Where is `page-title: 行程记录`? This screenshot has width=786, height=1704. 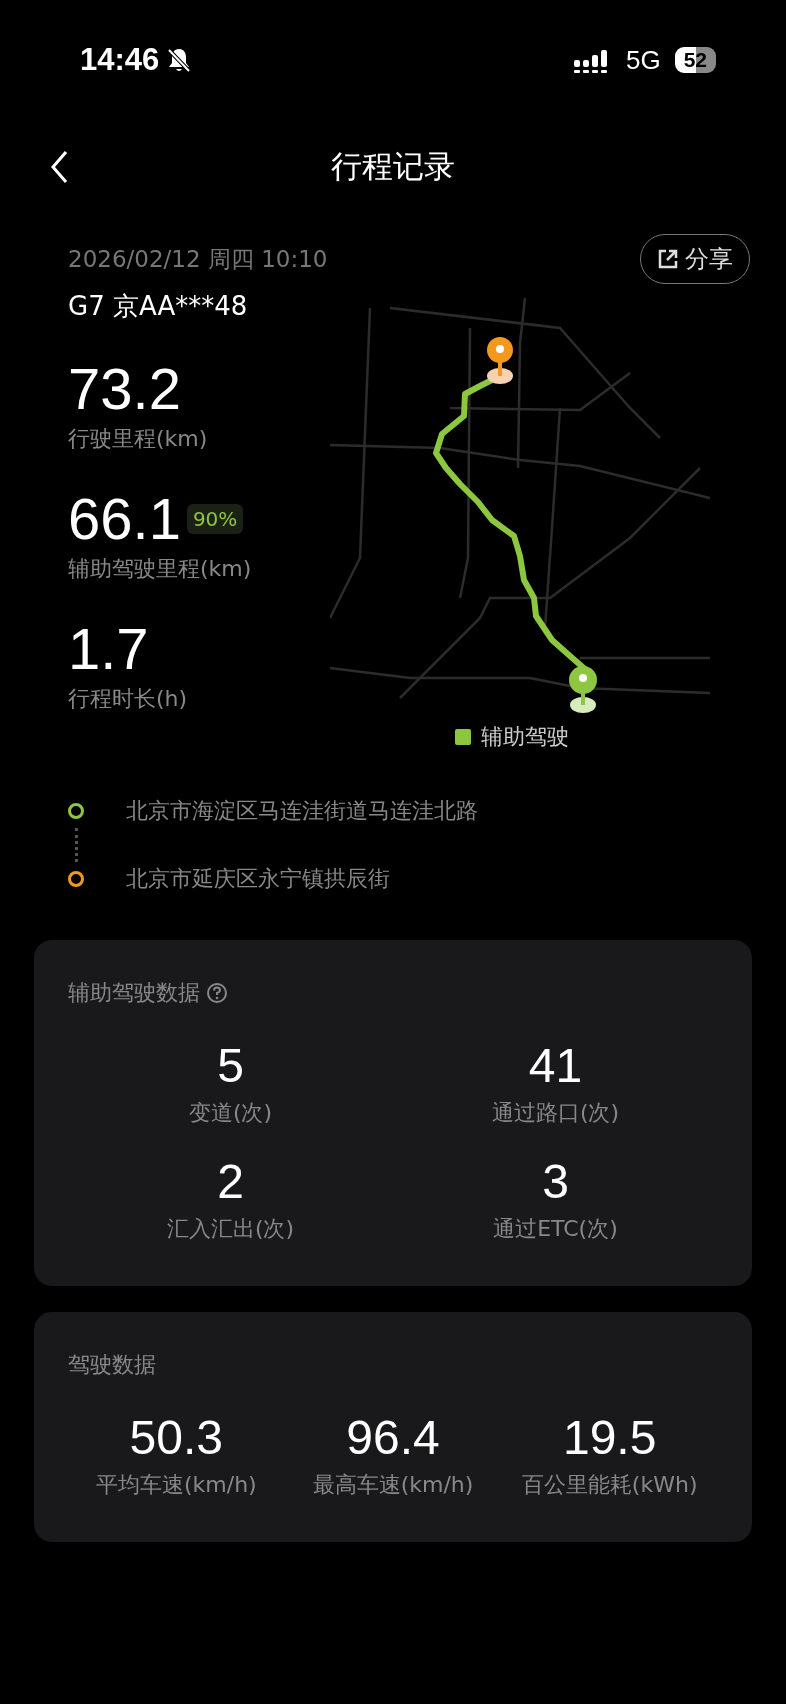 page-title: 行程记录 is located at coordinates (393, 166).